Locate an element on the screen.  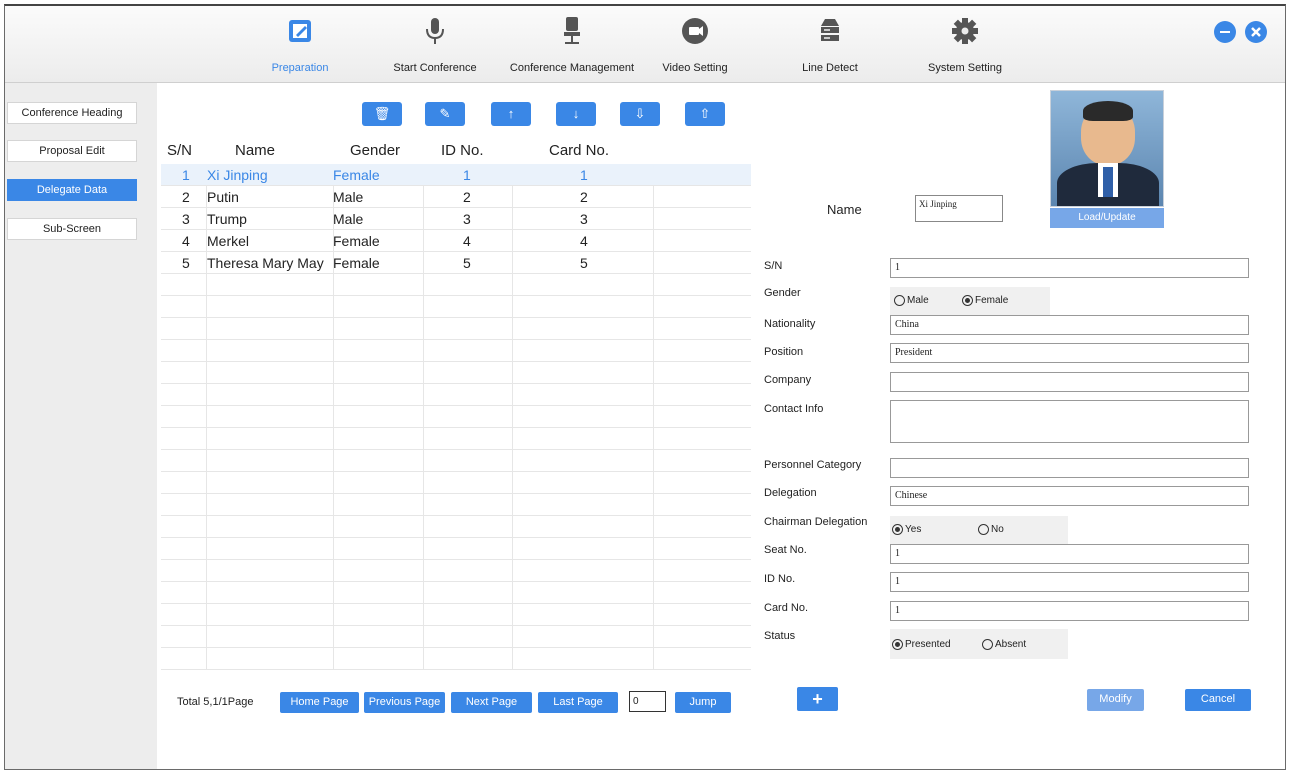
gender-female-radio: Female is located at coordinates (985, 300).